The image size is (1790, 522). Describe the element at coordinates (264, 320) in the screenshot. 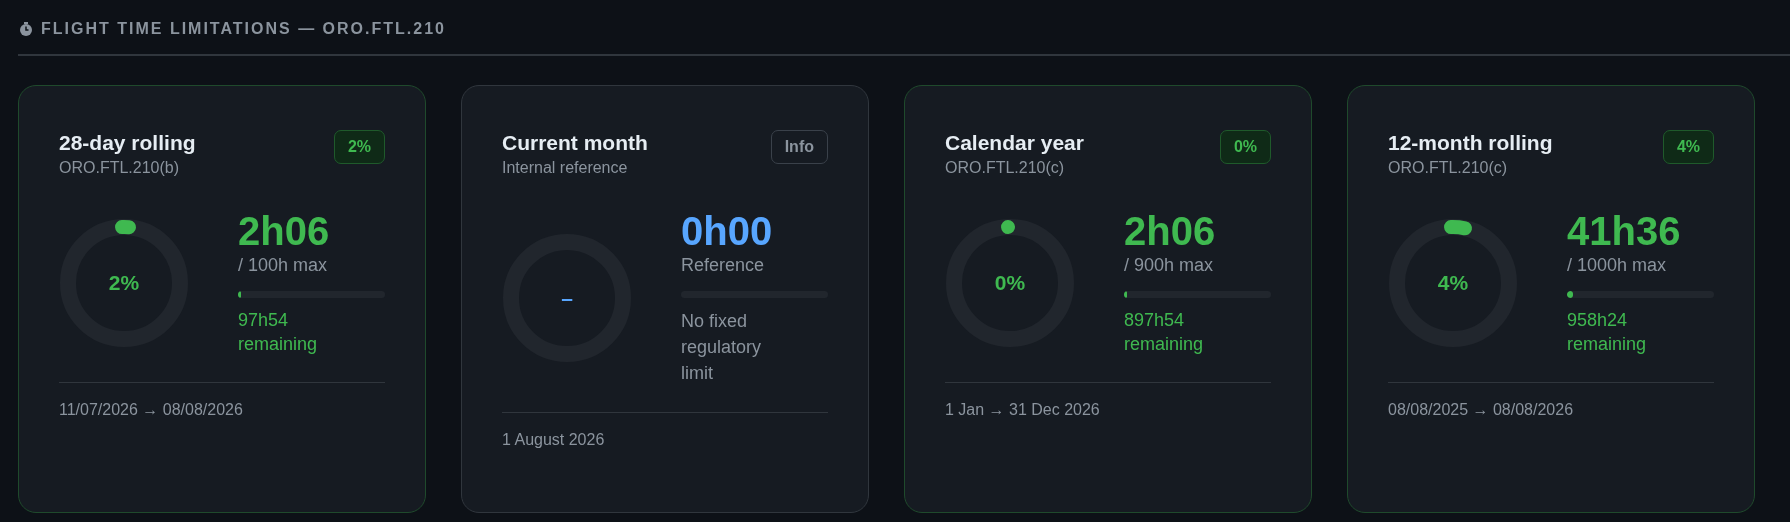

I see `remaining-time: 97h54` at that location.